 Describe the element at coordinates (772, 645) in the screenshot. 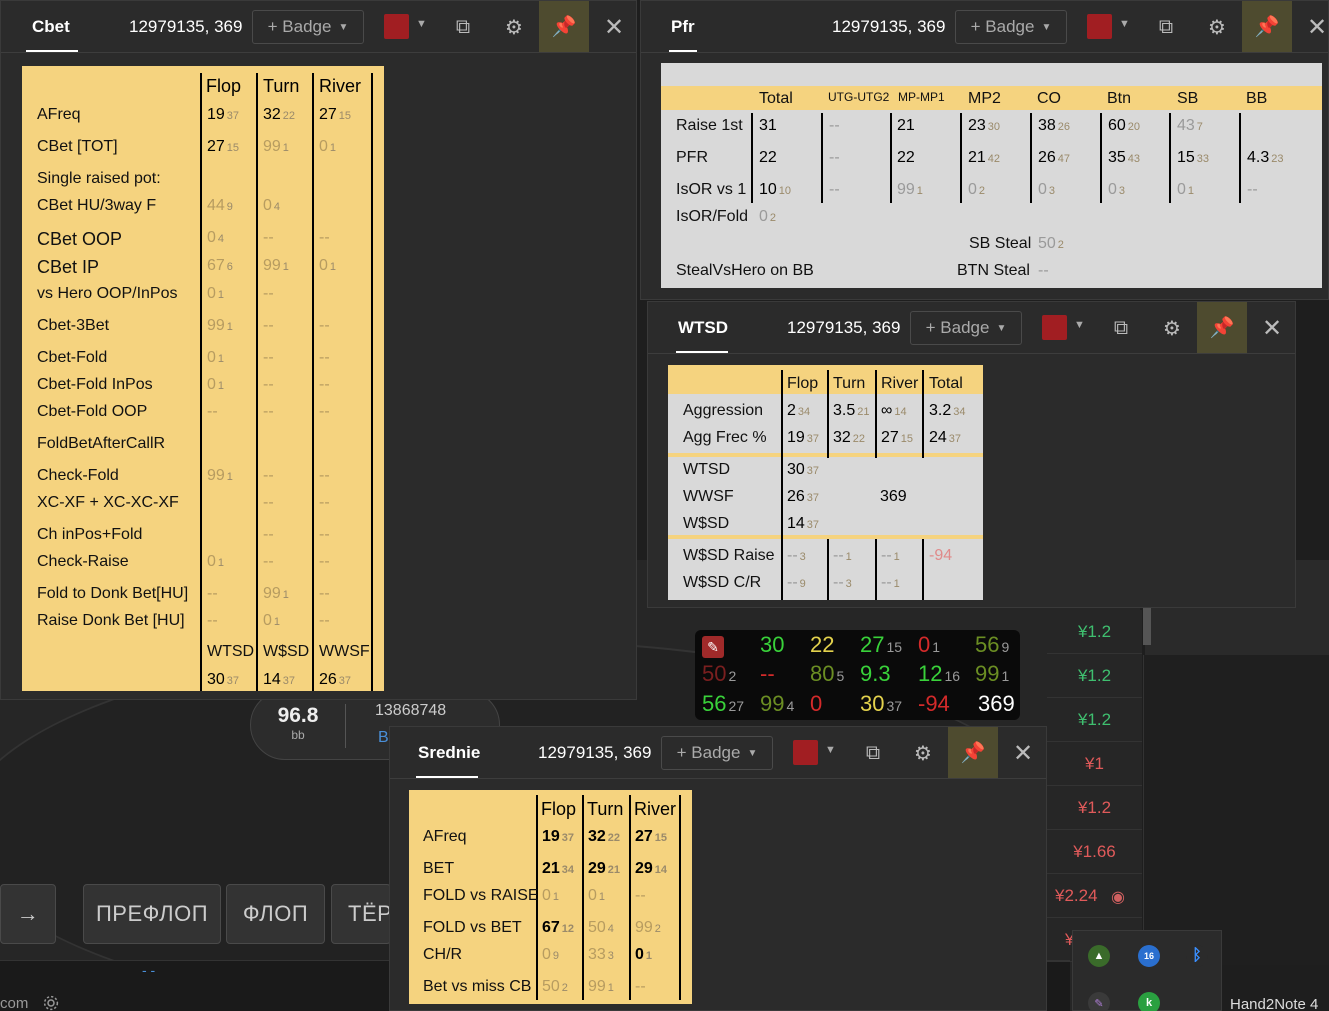

I see `hud-stat: 30` at that location.